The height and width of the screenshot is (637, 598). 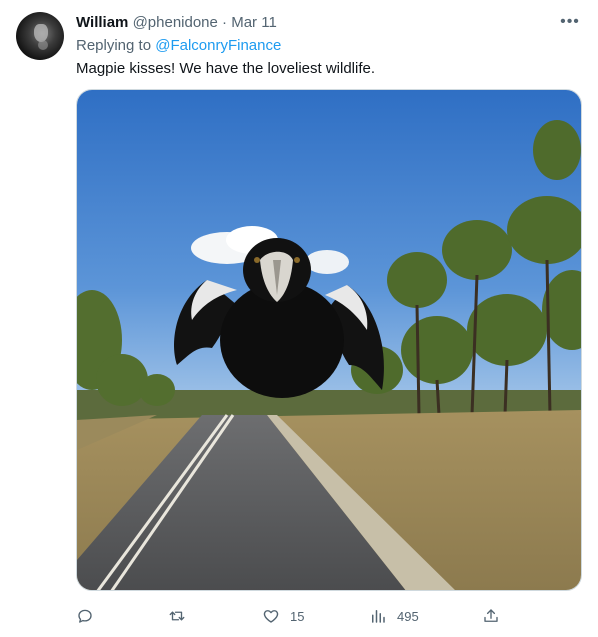 I want to click on reply-button, so click(x=90, y=616).